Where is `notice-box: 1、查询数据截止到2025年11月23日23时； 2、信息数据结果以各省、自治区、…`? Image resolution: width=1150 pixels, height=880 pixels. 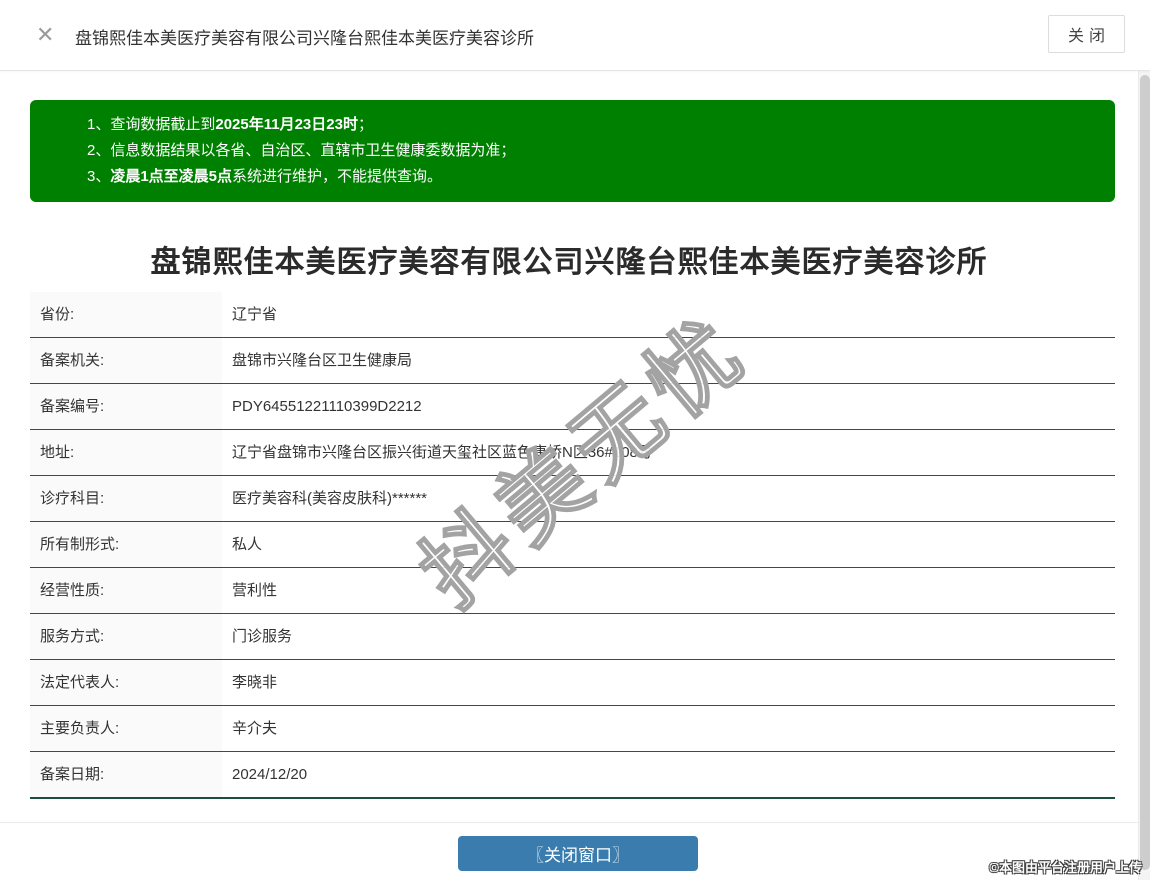
notice-box: 1、查询数据截止到2025年11月23日23时； 2、信息数据结果以各省、自治区、… is located at coordinates (572, 151).